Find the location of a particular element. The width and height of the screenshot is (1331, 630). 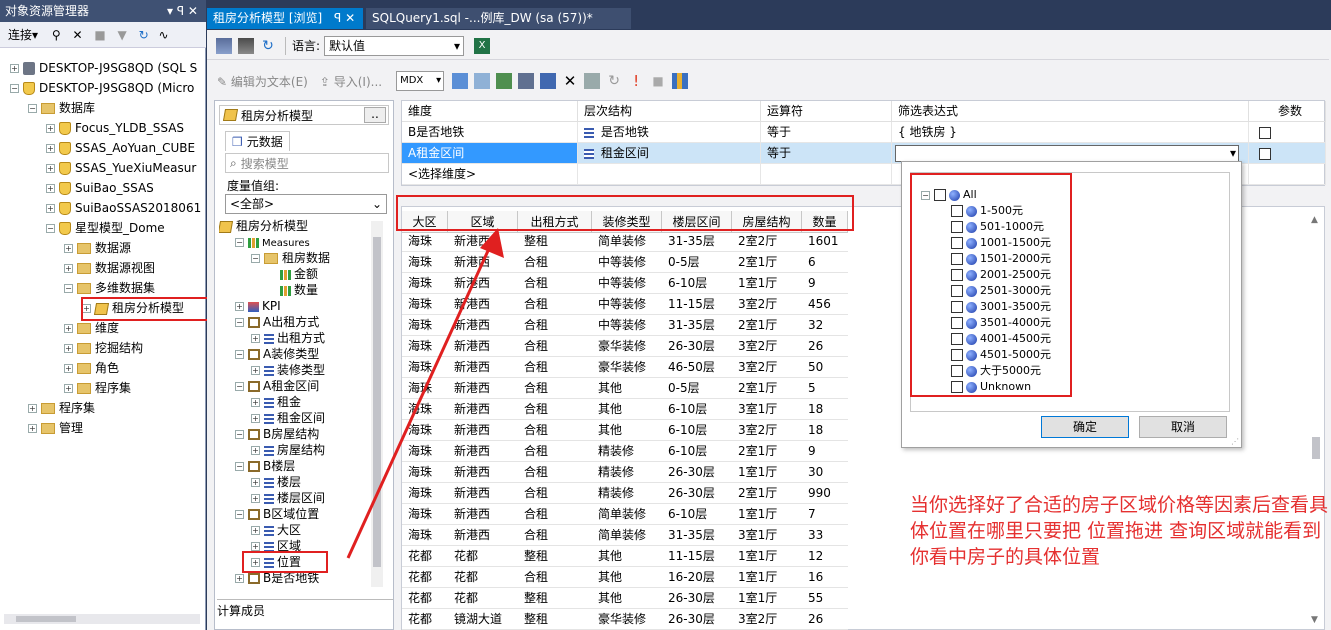

auto-execute-icon is located at coordinates (548, 81).